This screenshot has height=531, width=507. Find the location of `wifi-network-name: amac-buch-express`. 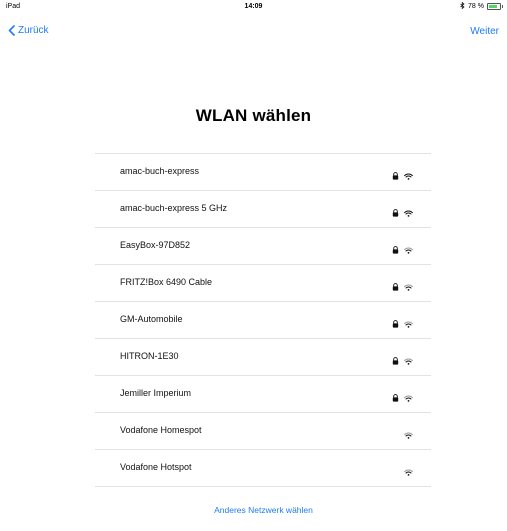

wifi-network-name: amac-buch-express is located at coordinates (160, 171).